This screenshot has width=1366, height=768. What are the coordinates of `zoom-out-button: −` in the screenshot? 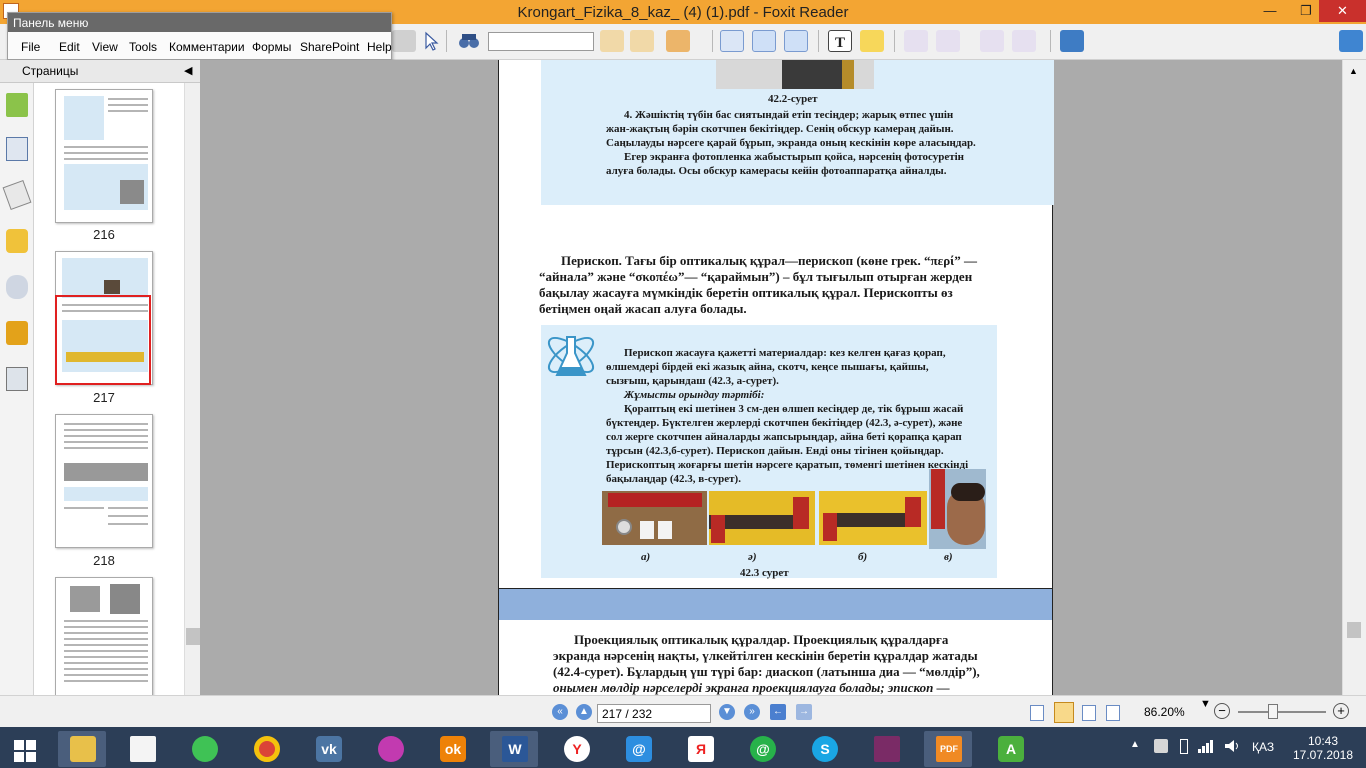 It's located at (1222, 711).